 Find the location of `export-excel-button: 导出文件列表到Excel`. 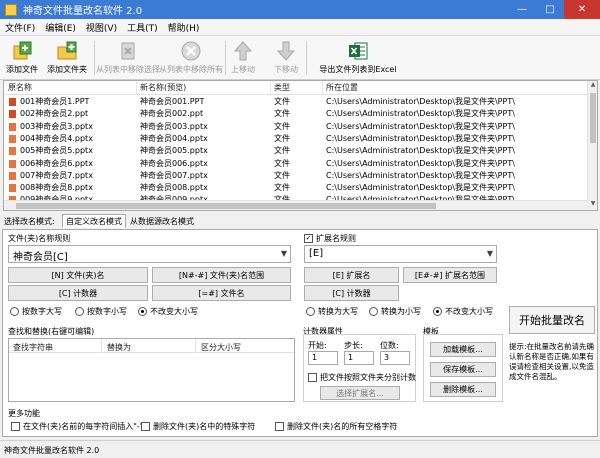

export-excel-button: 导出文件列表到Excel is located at coordinates (358, 58).